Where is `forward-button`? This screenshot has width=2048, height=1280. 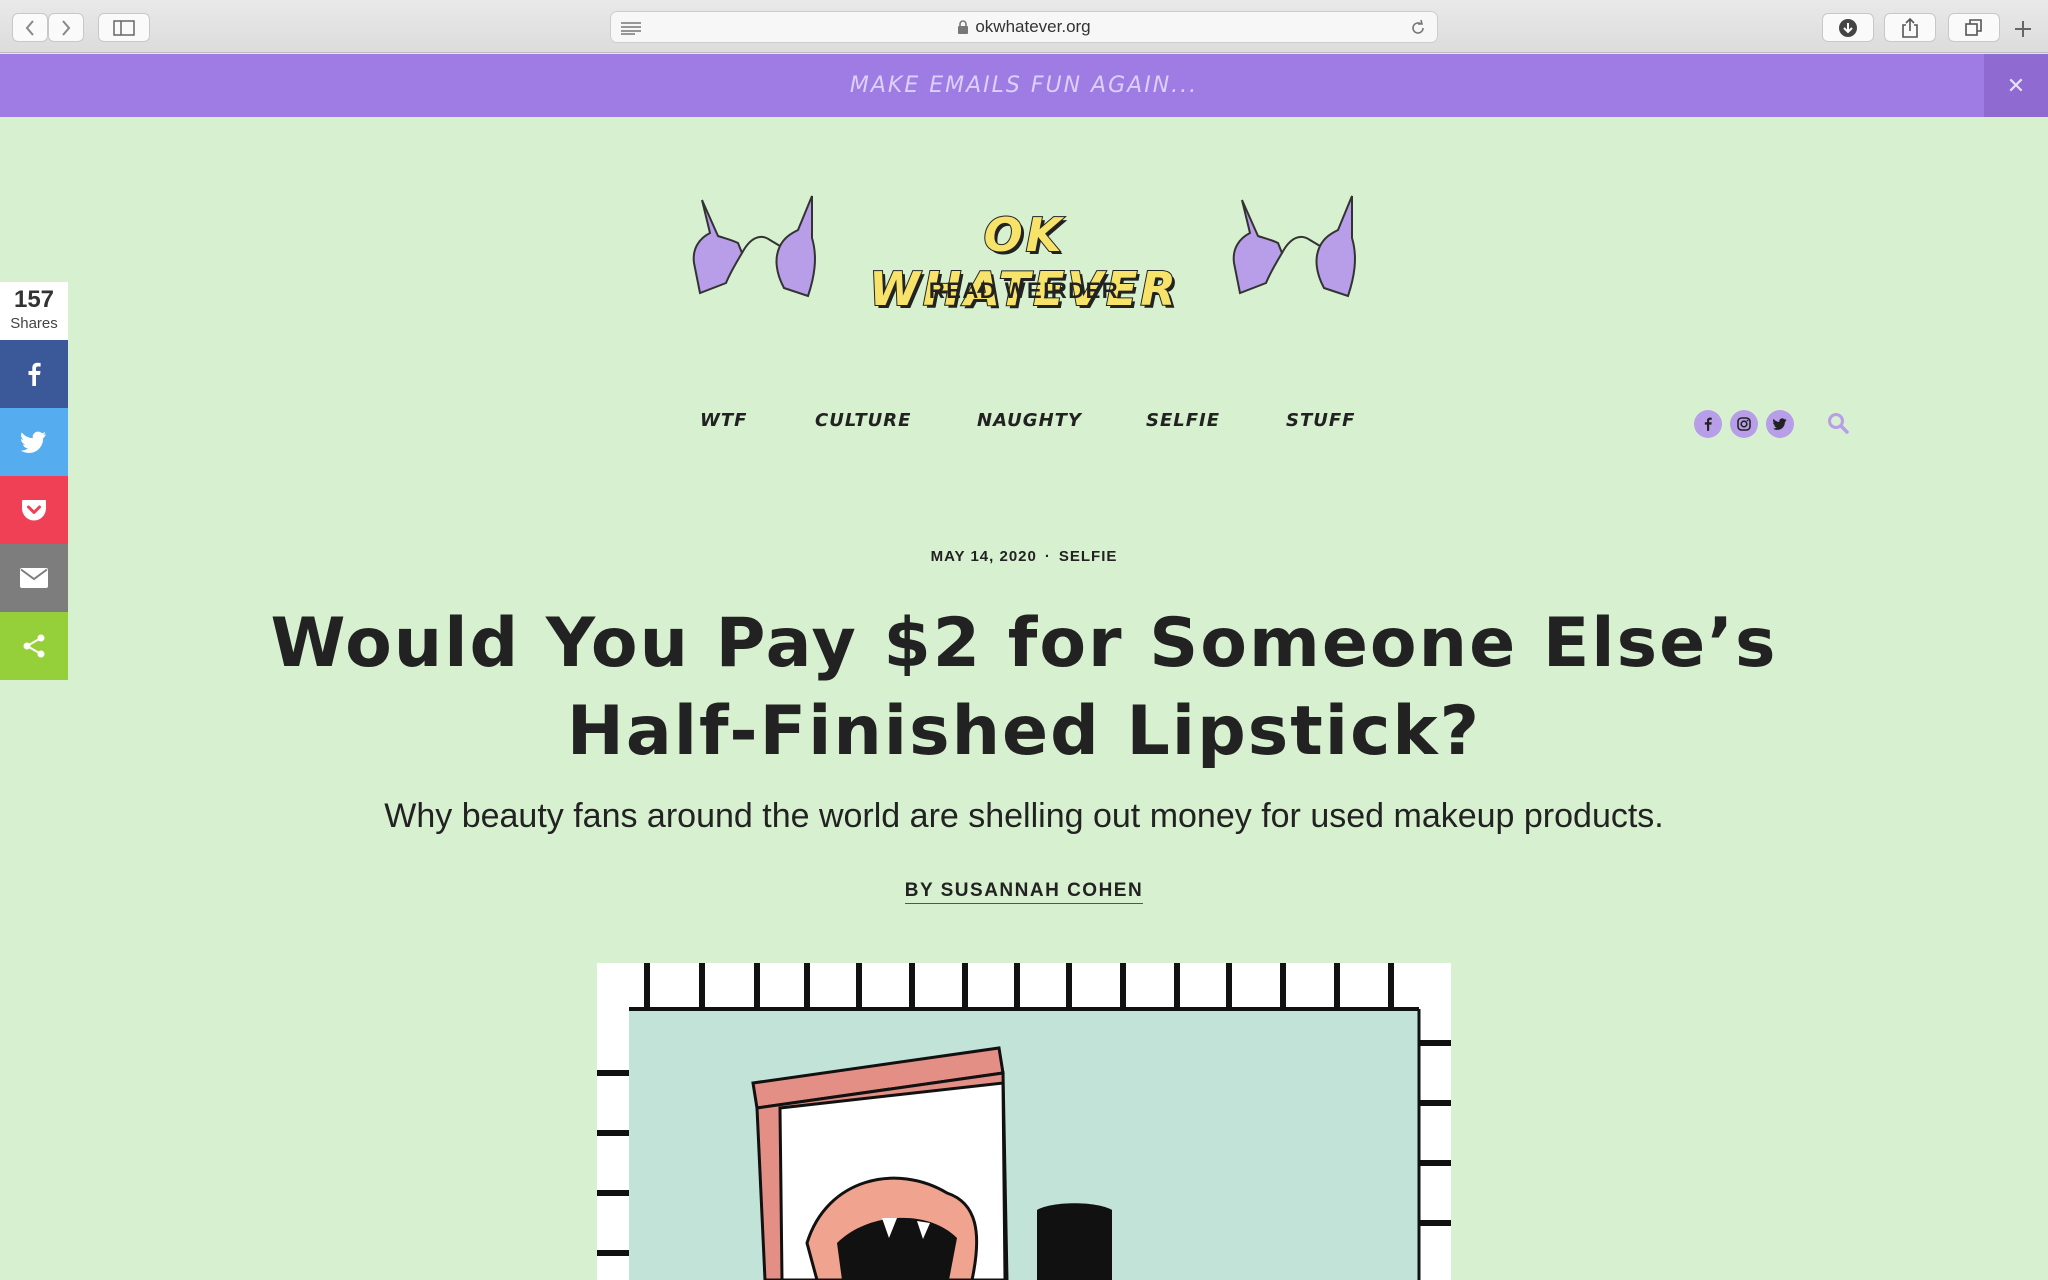
forward-button is located at coordinates (66, 27).